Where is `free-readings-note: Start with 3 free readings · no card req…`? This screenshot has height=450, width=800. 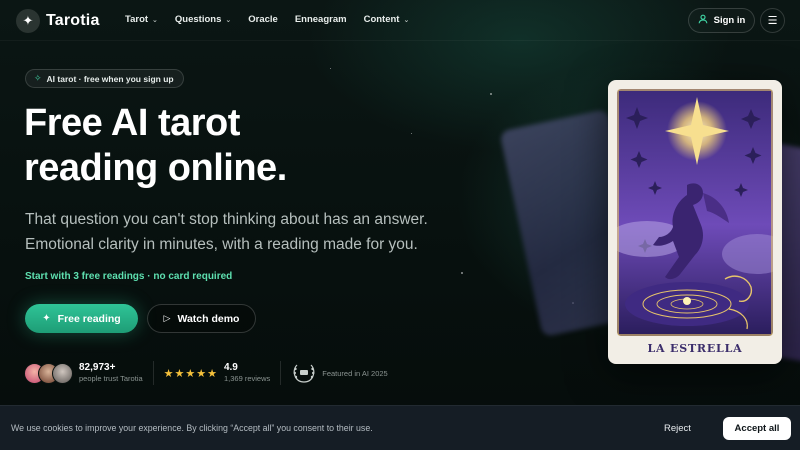 free-readings-note: Start with 3 free readings · no card req… is located at coordinates (129, 276).